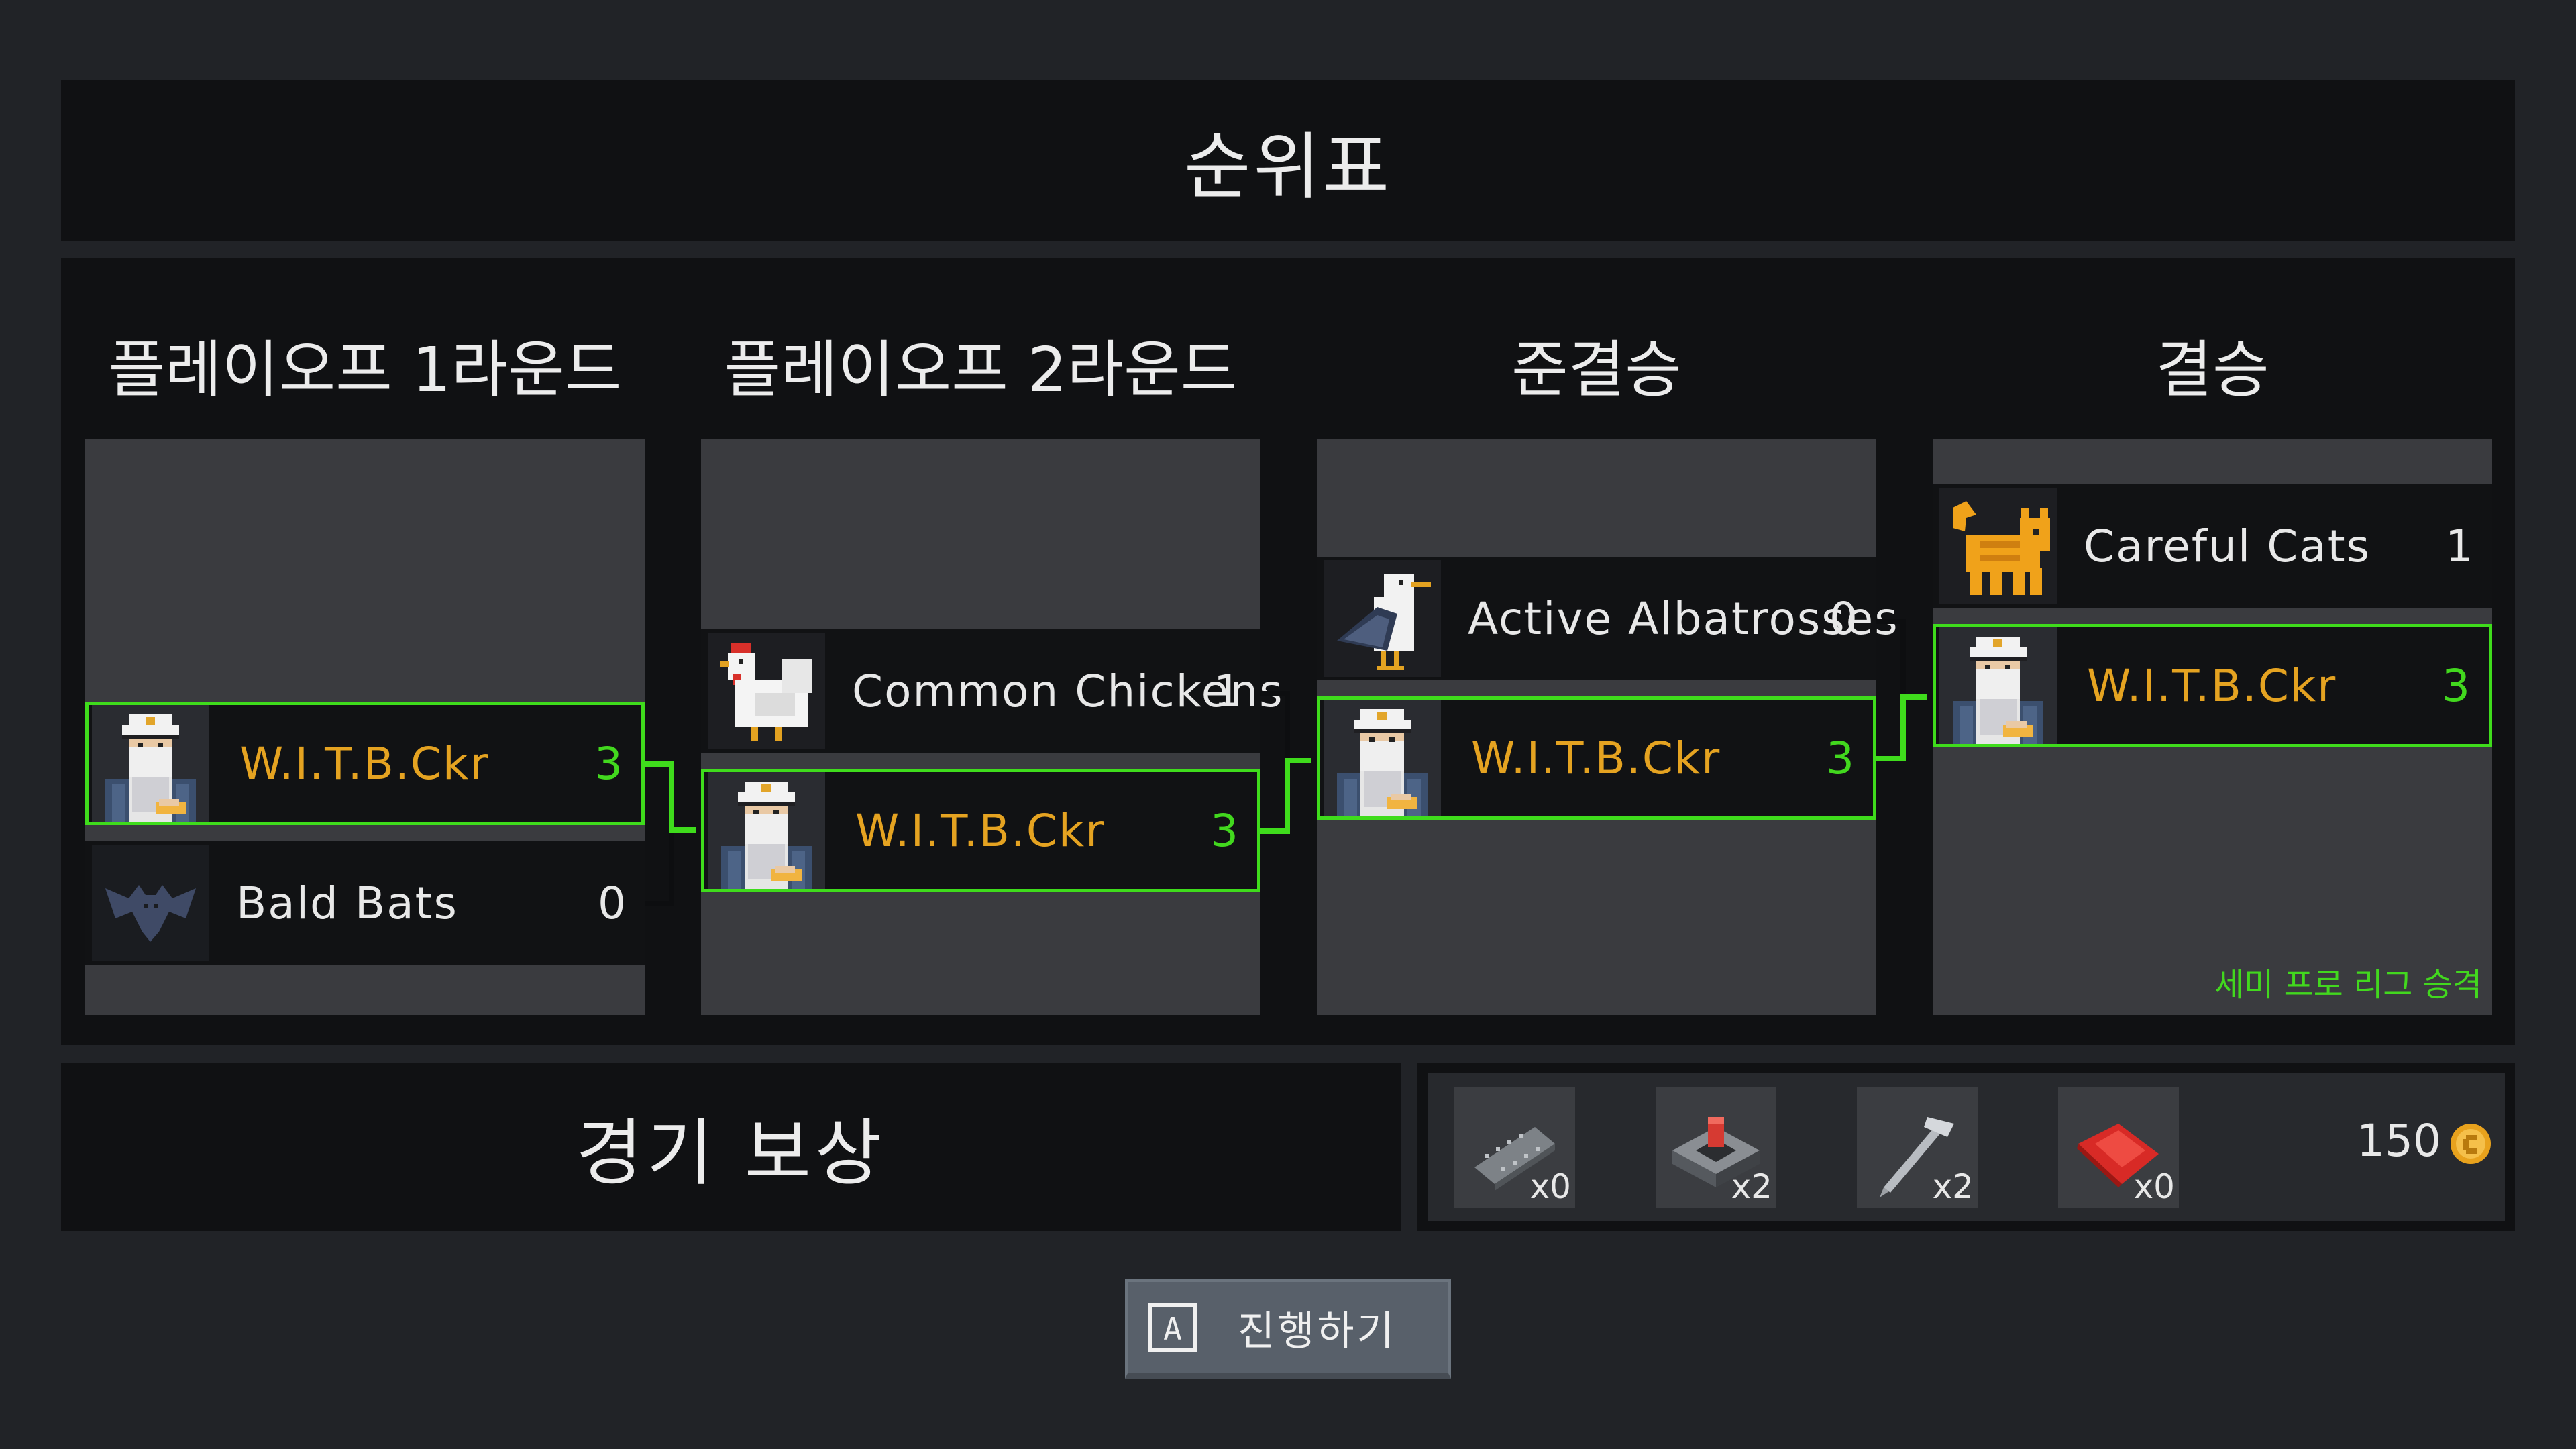 The width and height of the screenshot is (2576, 1449). I want to click on match-1-team-loser: Bald Bats 0, so click(365, 903).